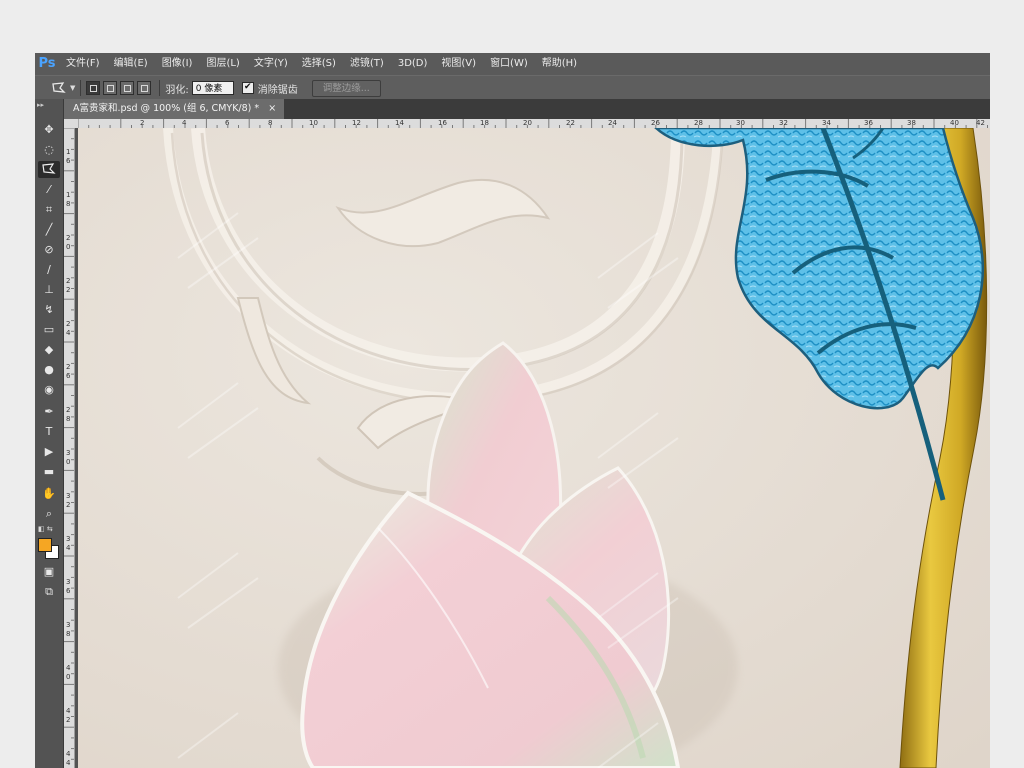 The width and height of the screenshot is (1024, 768). Describe the element at coordinates (47, 63) in the screenshot. I see `photoshop-logo: Ps` at that location.